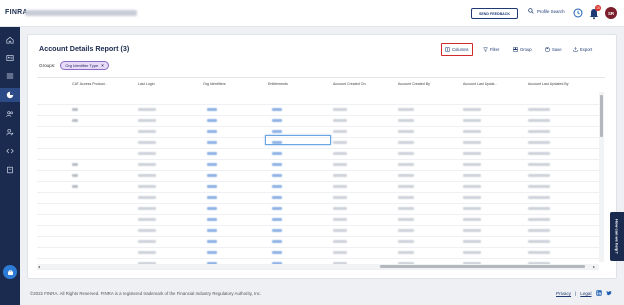 The height and width of the screenshot is (305, 624). Describe the element at coordinates (102, 65) in the screenshot. I see `remove-chip-icon: ×` at that location.